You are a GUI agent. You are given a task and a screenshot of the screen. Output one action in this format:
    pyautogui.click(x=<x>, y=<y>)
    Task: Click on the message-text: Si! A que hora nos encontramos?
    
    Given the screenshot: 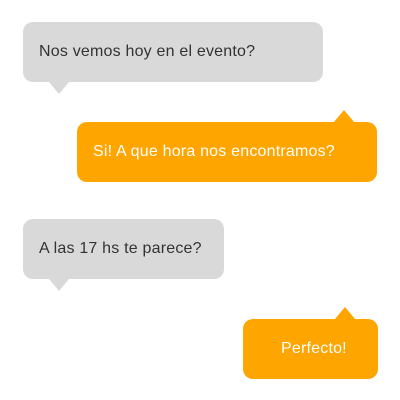 What is the action you would take?
    pyautogui.click(x=214, y=151)
    